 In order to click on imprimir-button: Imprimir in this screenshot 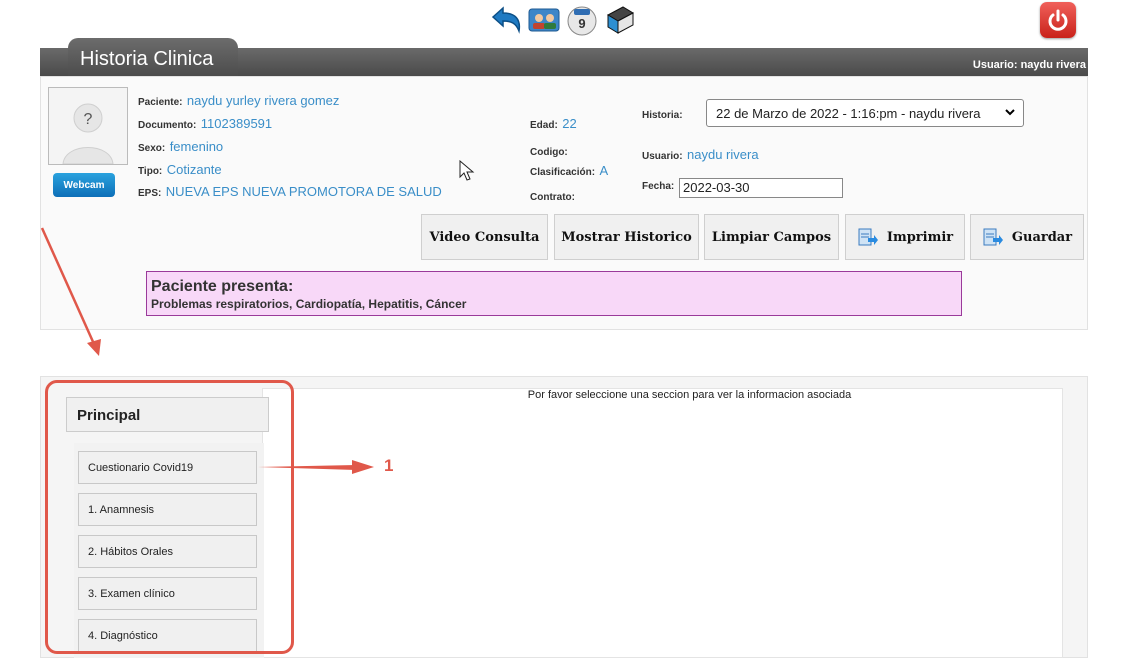, I will do `click(905, 237)`.